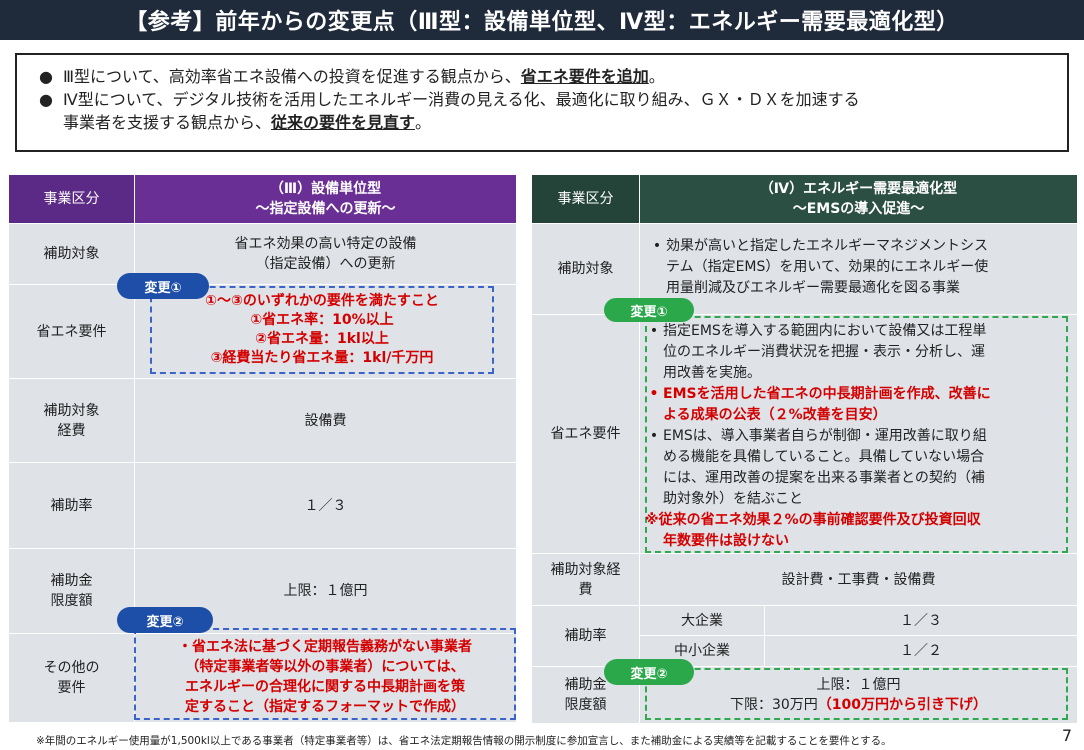 This screenshot has height=750, width=1084. I want to click on left-value-line: 省エネ効果の高い特定の設備, so click(325, 244).